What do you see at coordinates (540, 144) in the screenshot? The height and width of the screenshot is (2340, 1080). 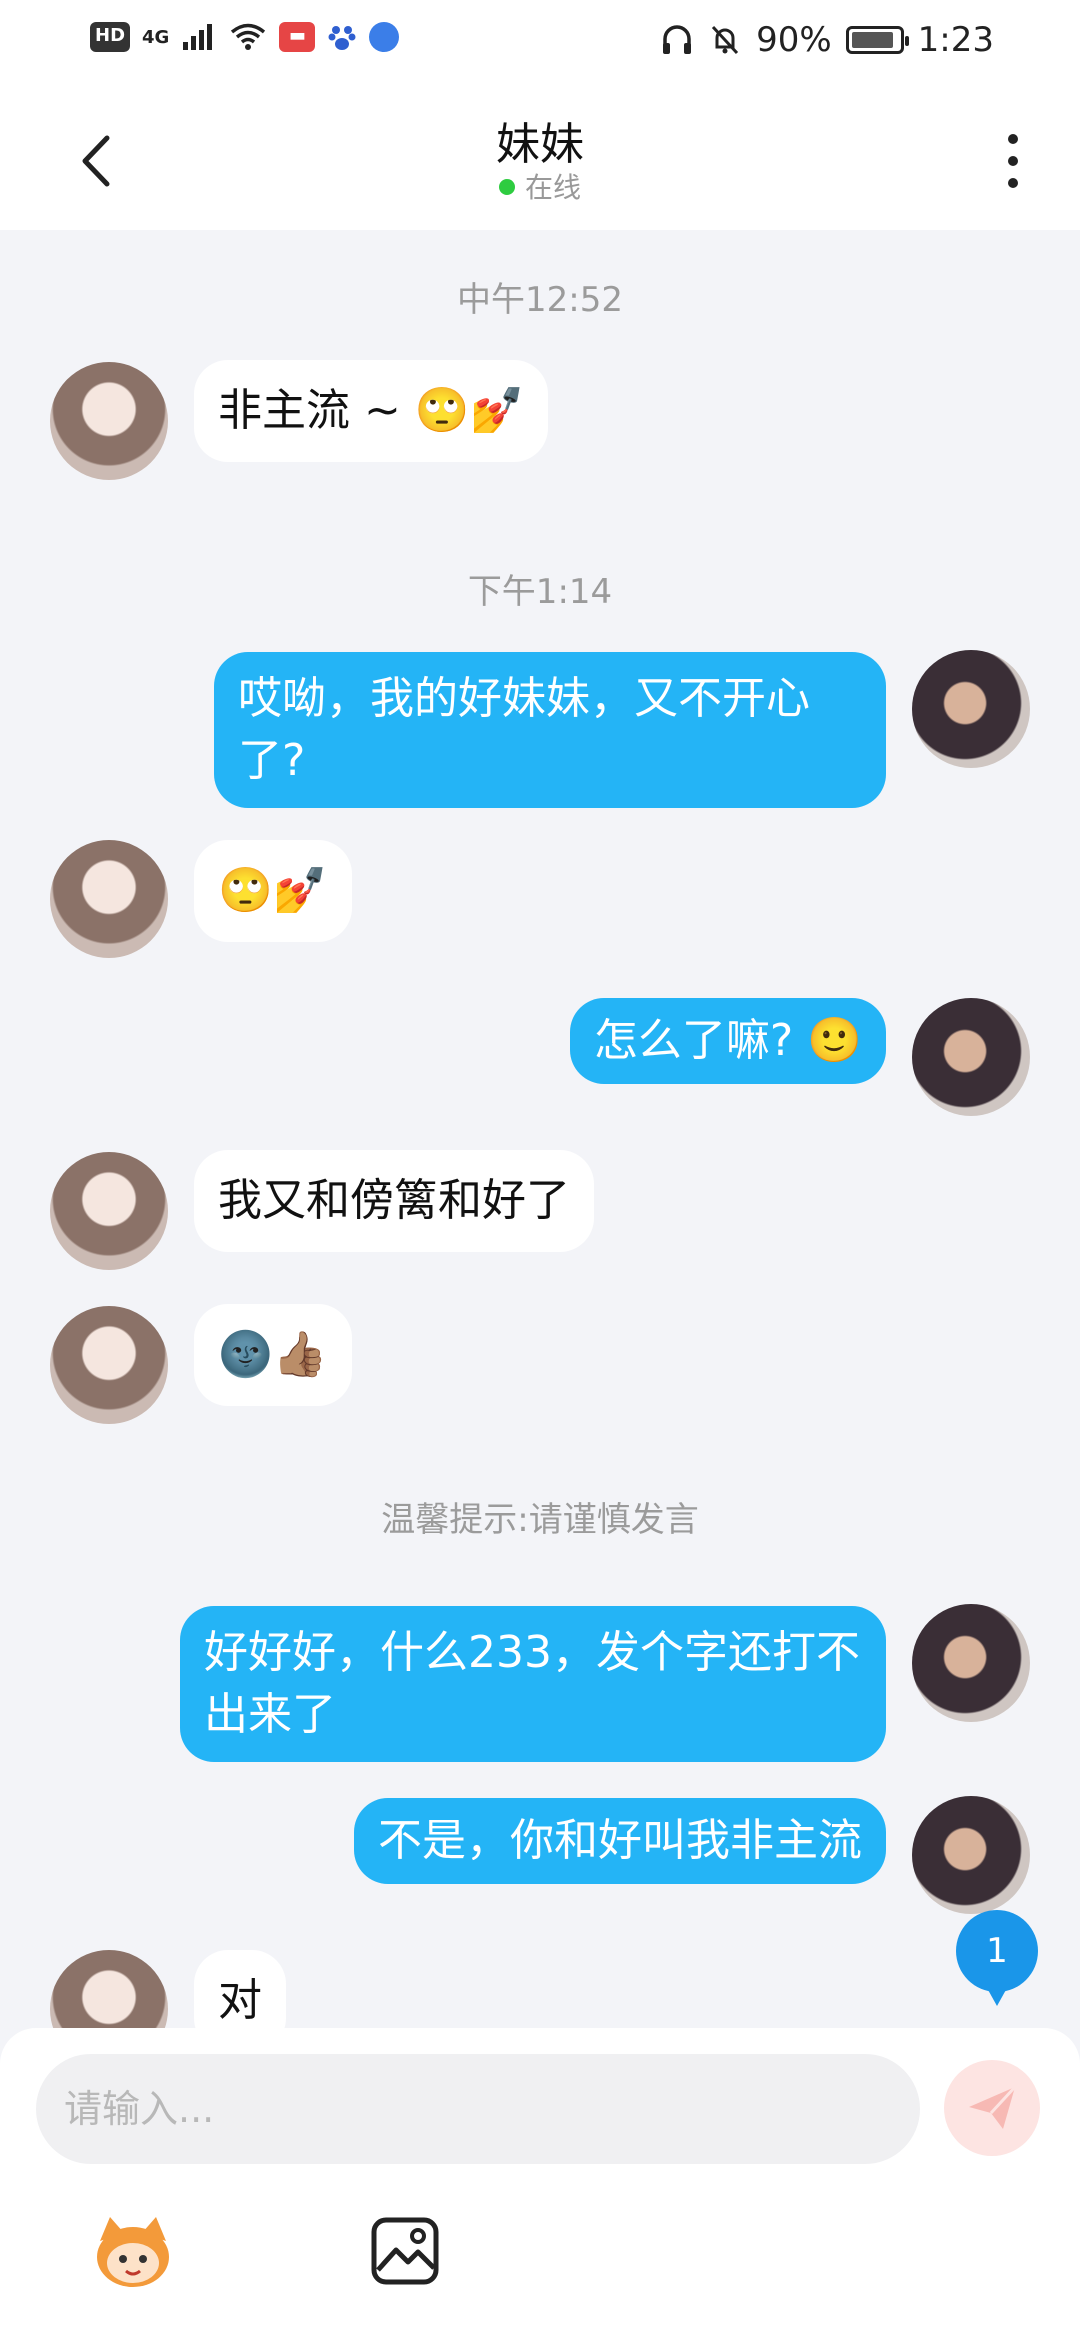 I see `contact-name: 妹妹` at bounding box center [540, 144].